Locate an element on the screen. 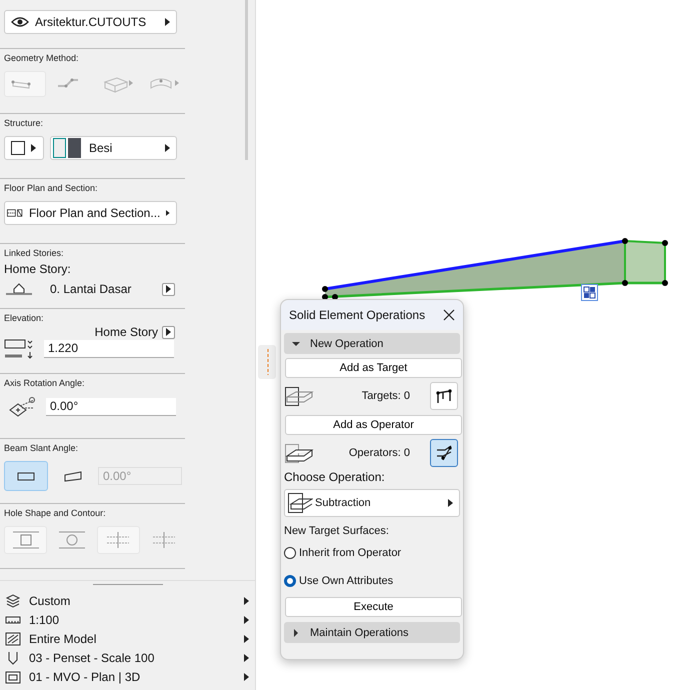 The height and width of the screenshot is (690, 700). targets-count: Targets: 0 is located at coordinates (385, 396).